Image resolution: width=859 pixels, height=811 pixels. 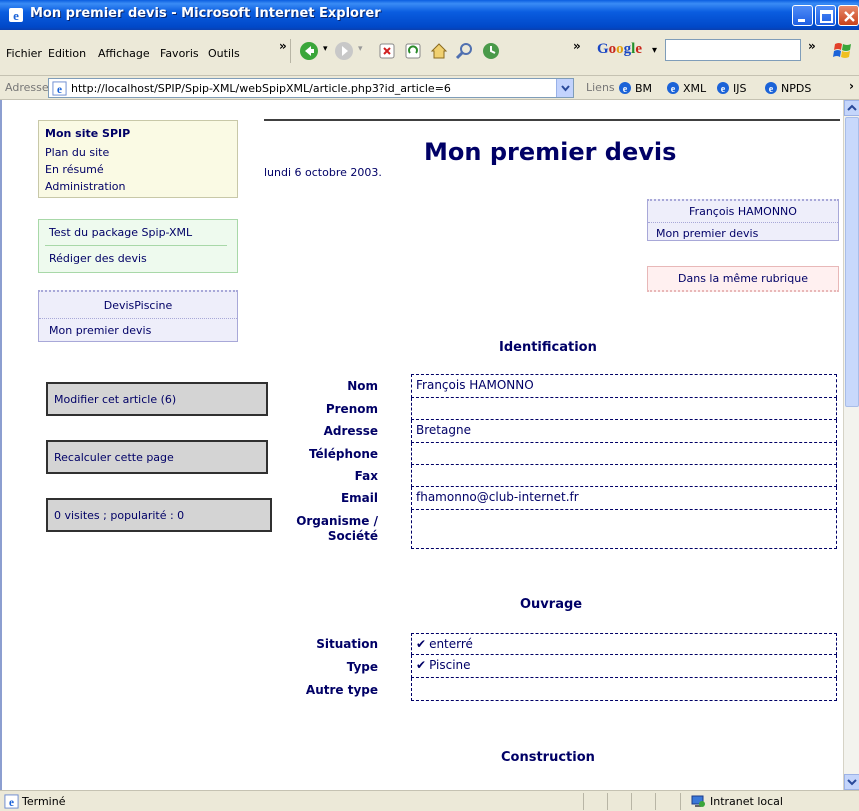 What do you see at coordinates (421, 644) in the screenshot?
I see `checkmark-icon: ✔` at bounding box center [421, 644].